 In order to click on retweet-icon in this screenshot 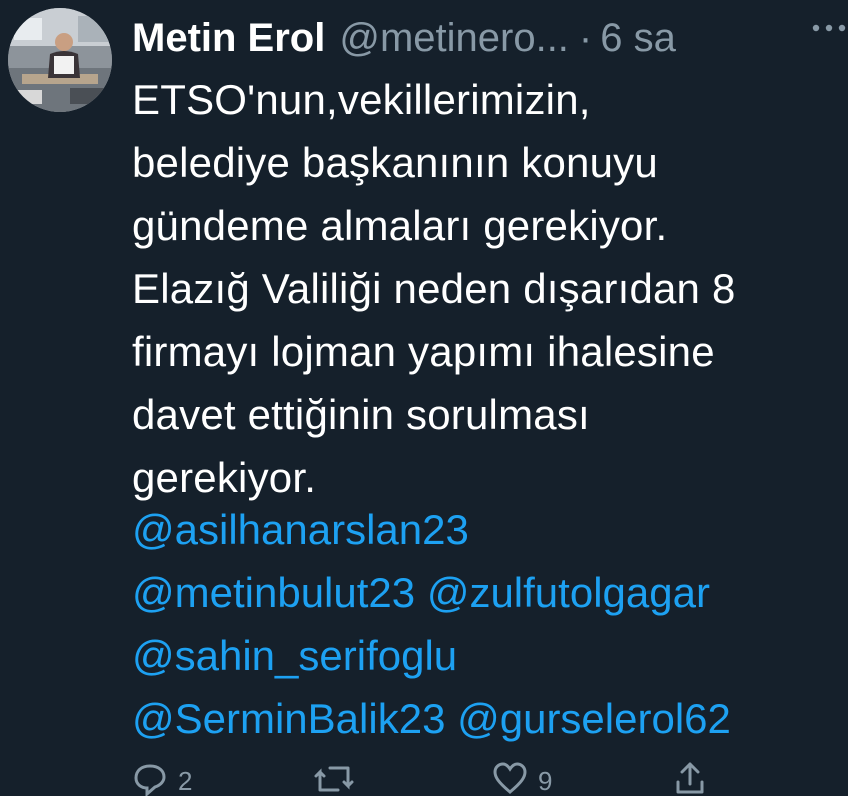, I will do `click(334, 779)`.